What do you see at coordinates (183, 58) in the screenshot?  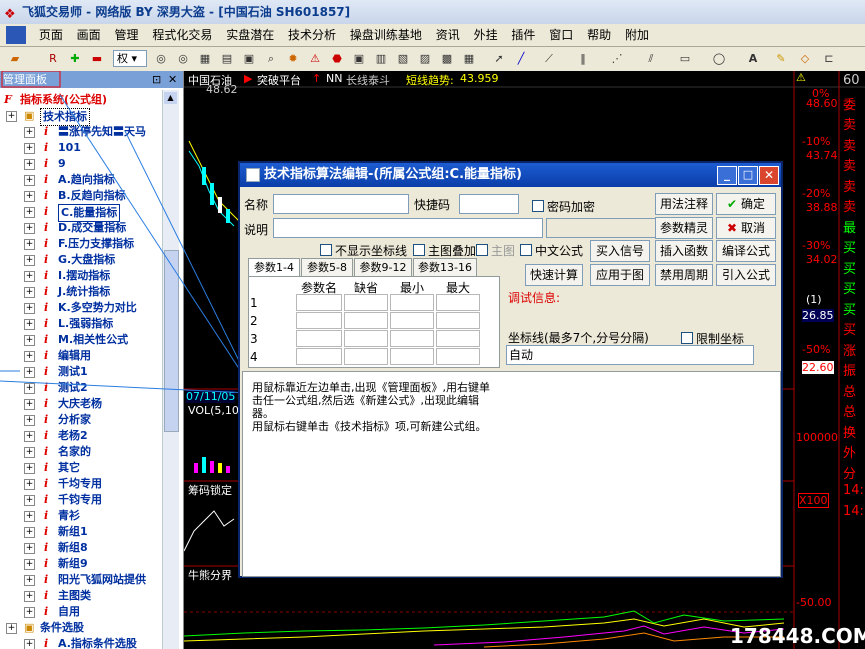 I see `glasses2-icon: ◎` at bounding box center [183, 58].